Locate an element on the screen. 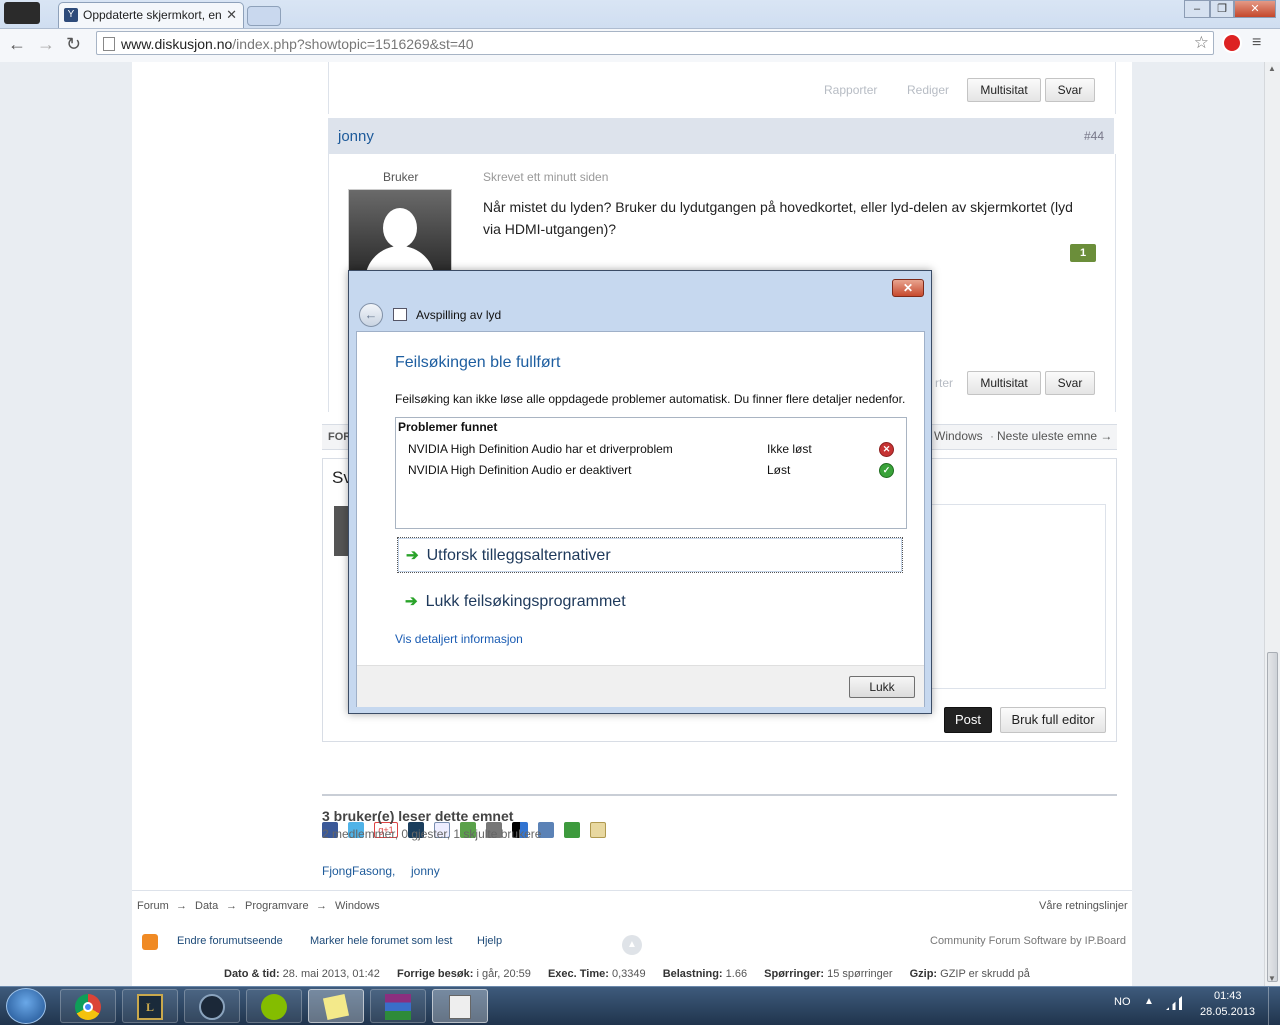 The image size is (1280, 1025). post-header: jonny #44 is located at coordinates (721, 136).